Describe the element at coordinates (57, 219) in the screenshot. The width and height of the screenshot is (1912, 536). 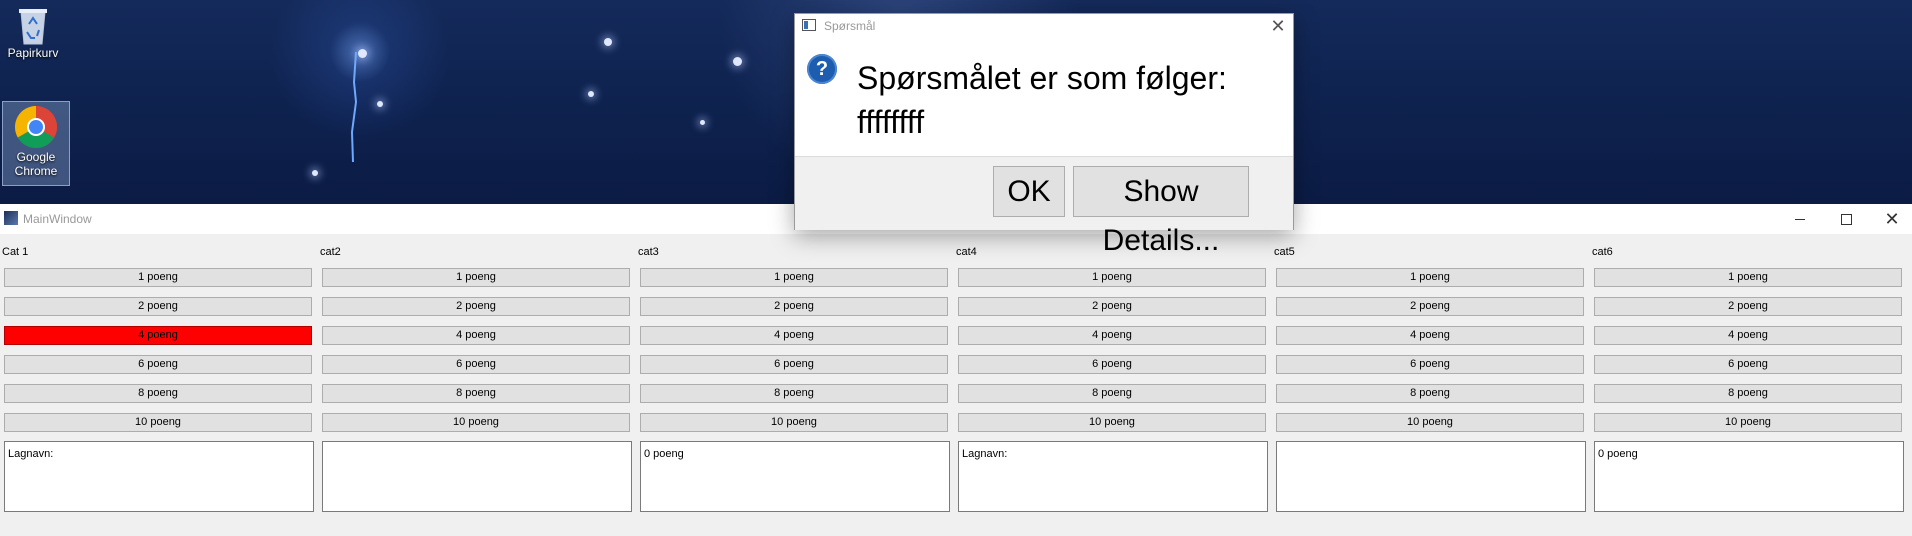
I see `window-title: MainWindow` at that location.